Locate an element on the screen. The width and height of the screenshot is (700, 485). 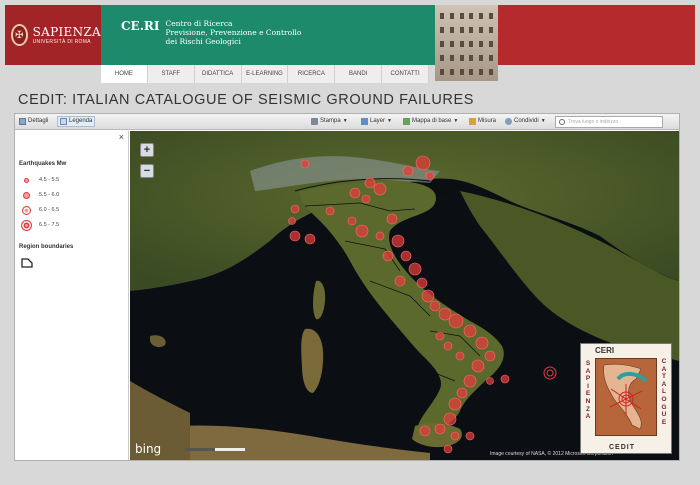
legend-class-label: 6.0 - 6.5 is located at coordinates (49, 210).